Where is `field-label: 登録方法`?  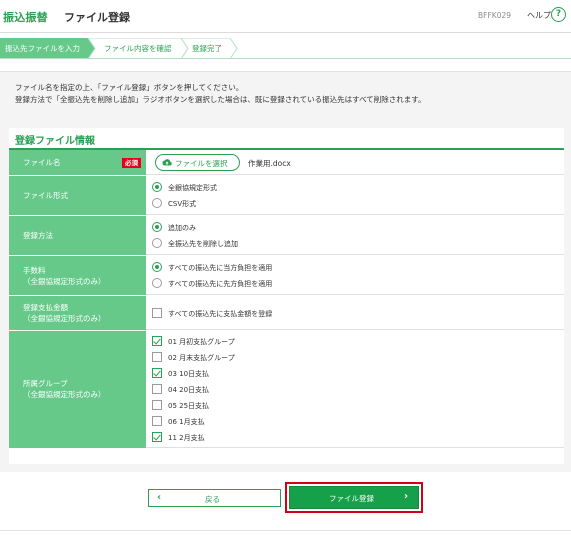 field-label: 登録方法 is located at coordinates (38, 235).